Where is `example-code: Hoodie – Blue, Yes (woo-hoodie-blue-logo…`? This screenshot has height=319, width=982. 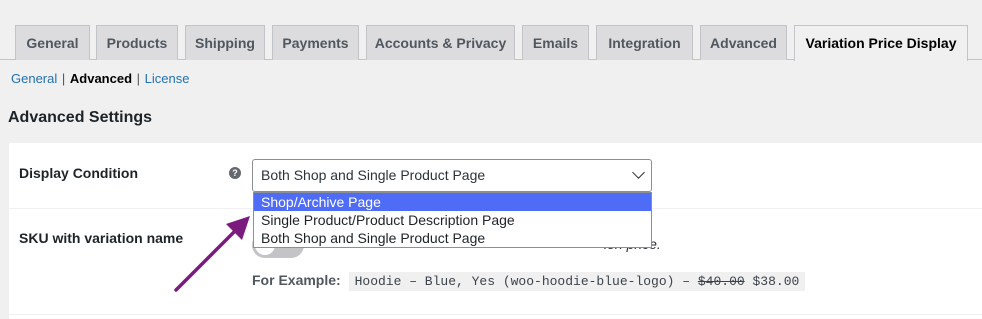
example-code: Hoodie – Blue, Yes (woo-hoodie-blue-logo… is located at coordinates (577, 281).